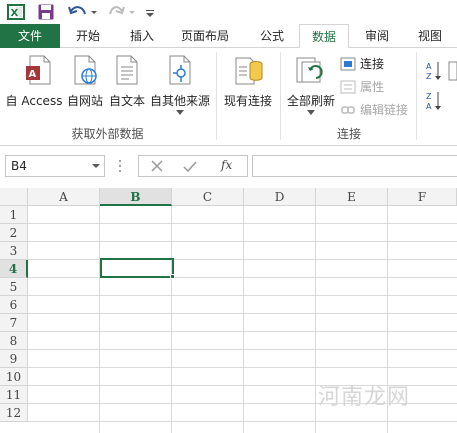 The width and height of the screenshot is (457, 433). What do you see at coordinates (14, 215) in the screenshot?
I see `row-header: 1` at bounding box center [14, 215].